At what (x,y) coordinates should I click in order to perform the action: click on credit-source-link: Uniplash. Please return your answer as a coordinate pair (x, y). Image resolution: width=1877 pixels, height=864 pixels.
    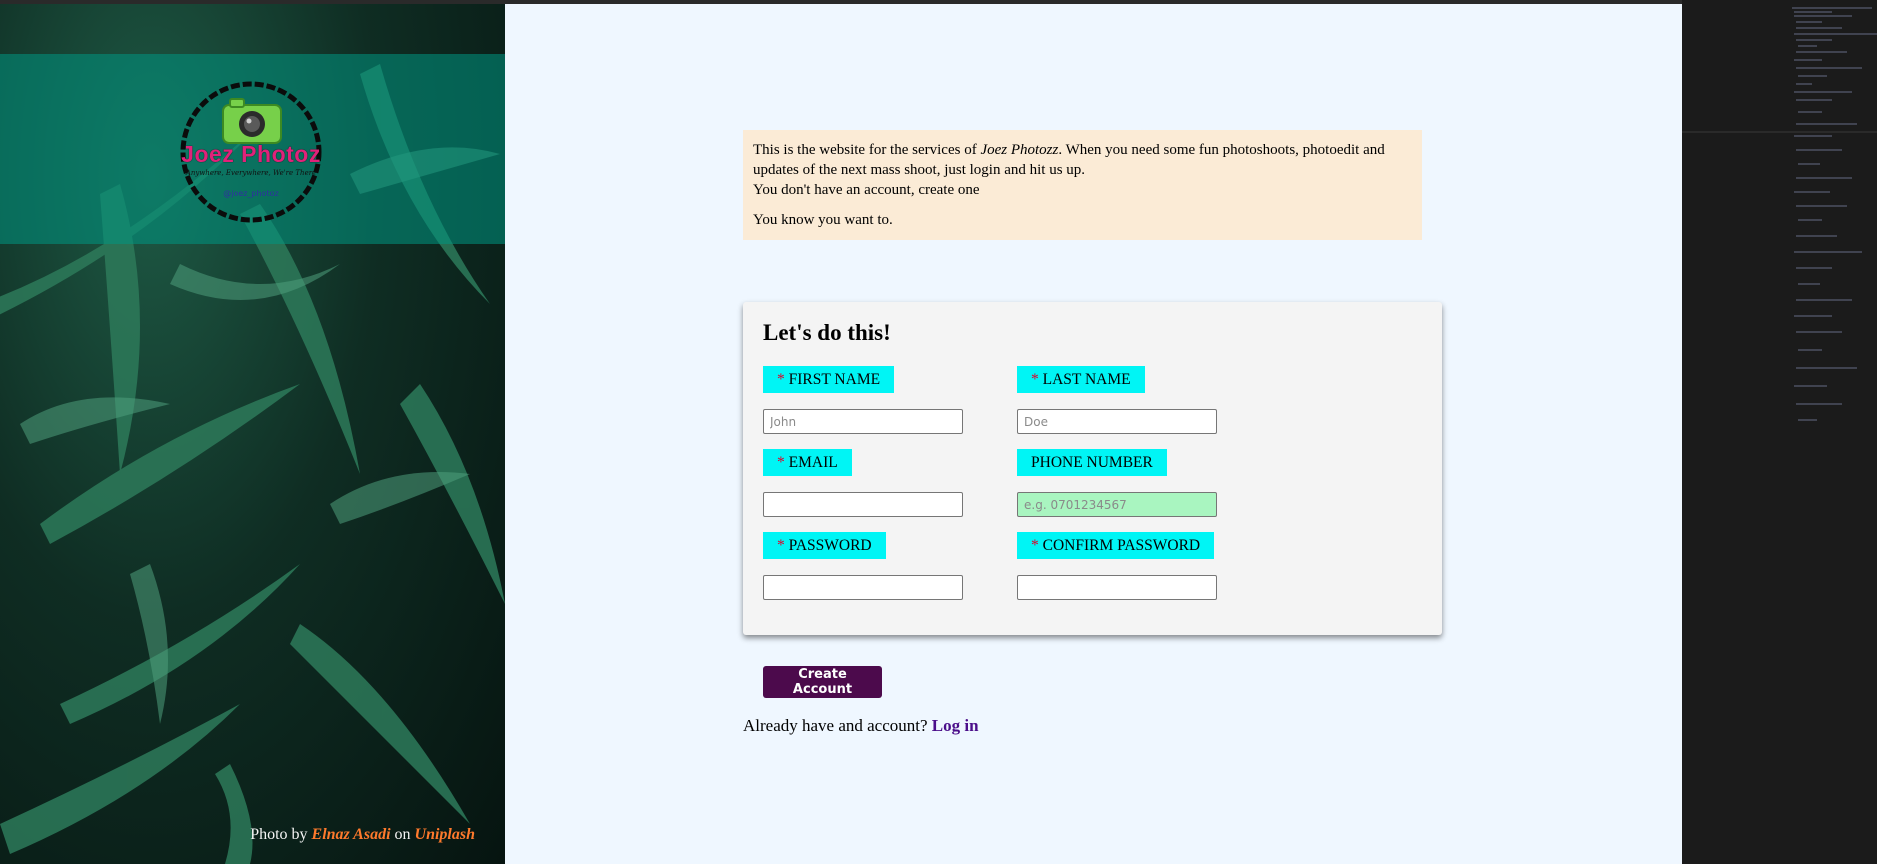
    Looking at the image, I should click on (445, 834).